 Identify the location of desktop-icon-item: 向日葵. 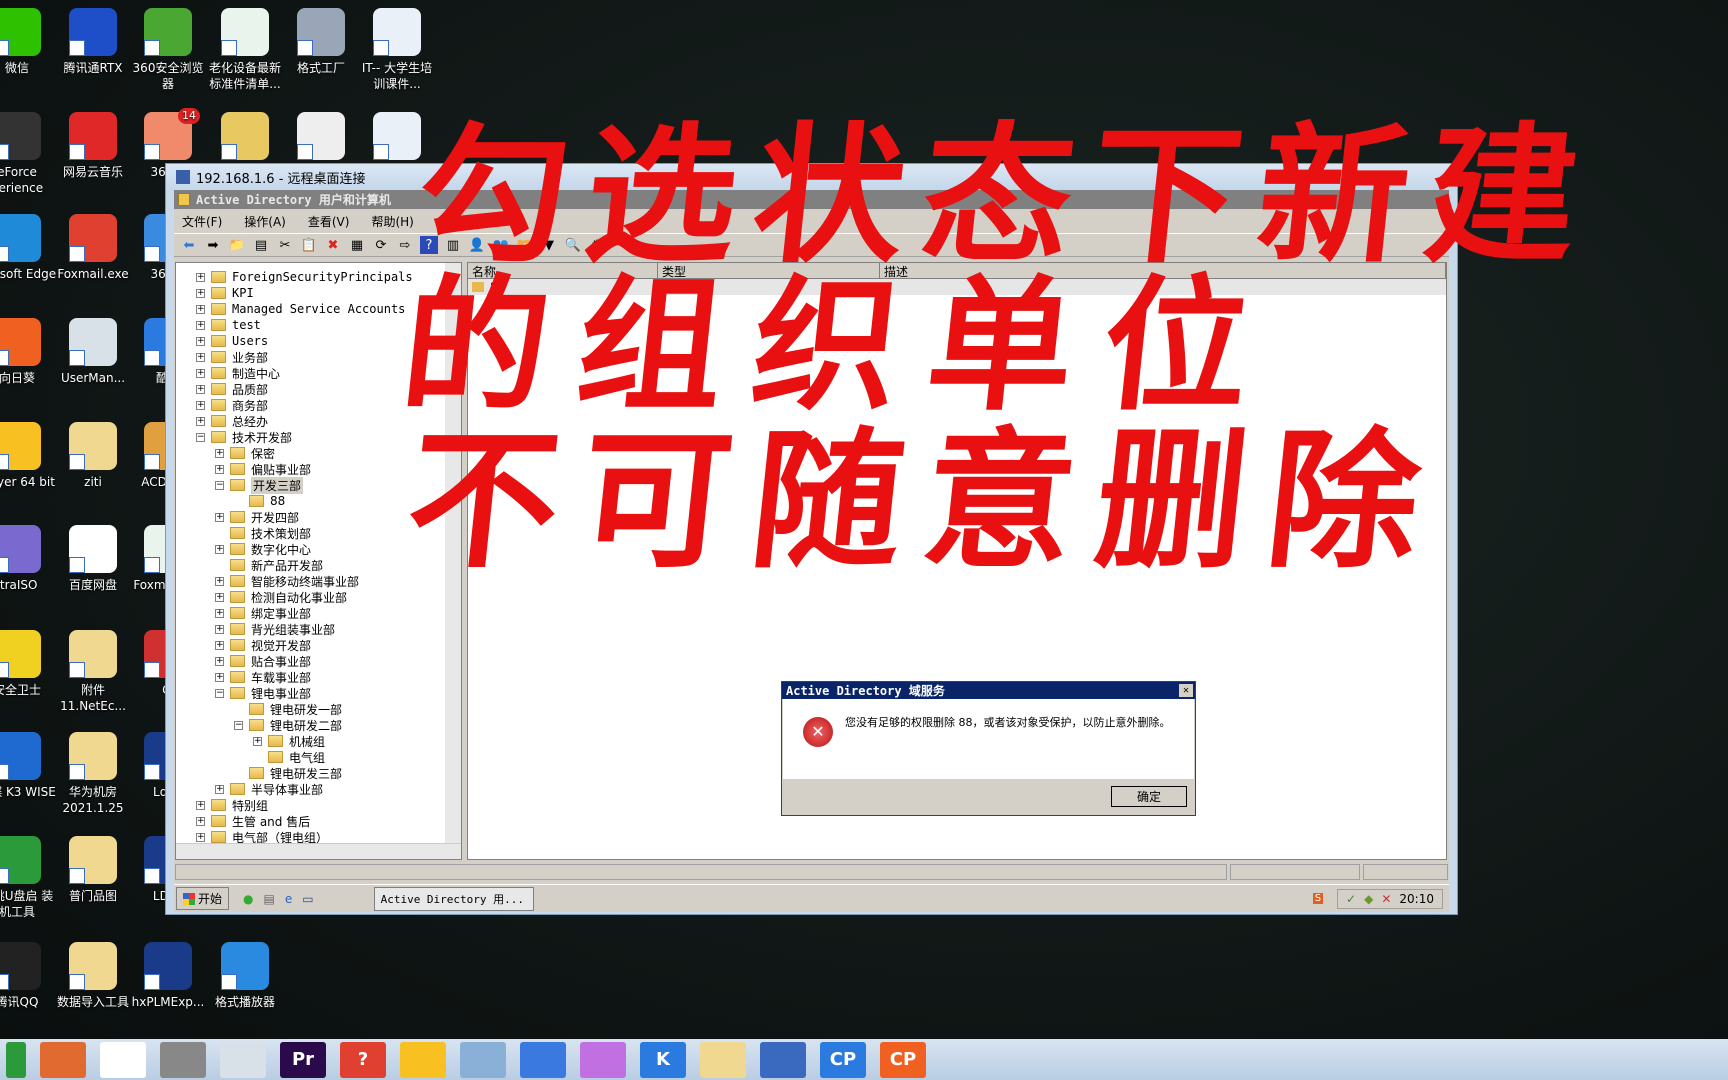
(28, 352).